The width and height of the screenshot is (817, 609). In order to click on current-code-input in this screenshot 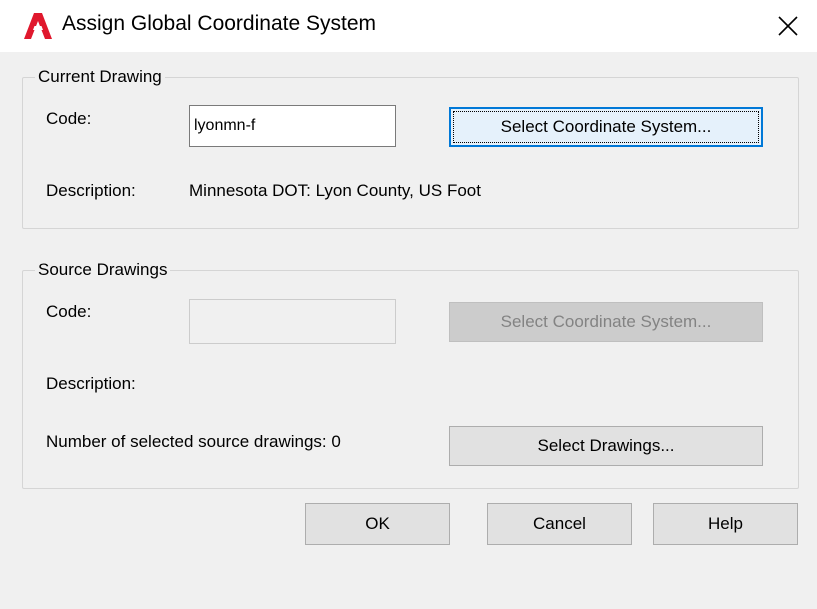, I will do `click(292, 126)`.